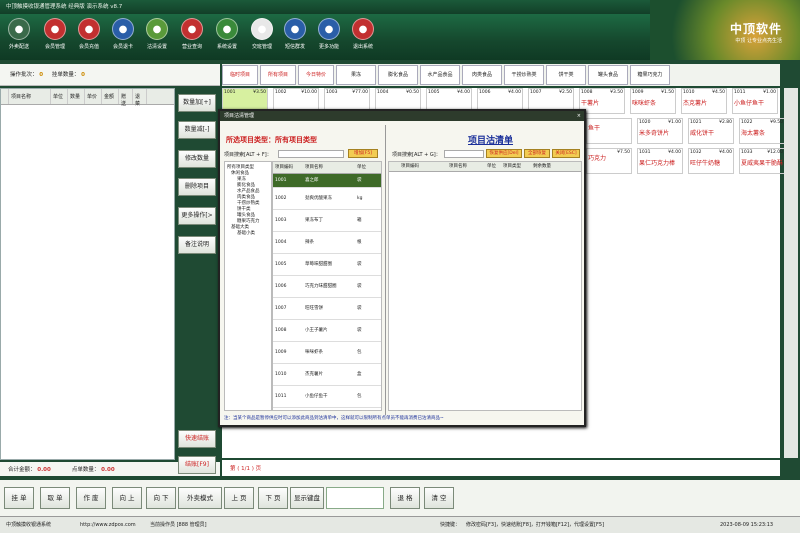  I want to click on side-button-3: 修改数量, so click(197, 159).